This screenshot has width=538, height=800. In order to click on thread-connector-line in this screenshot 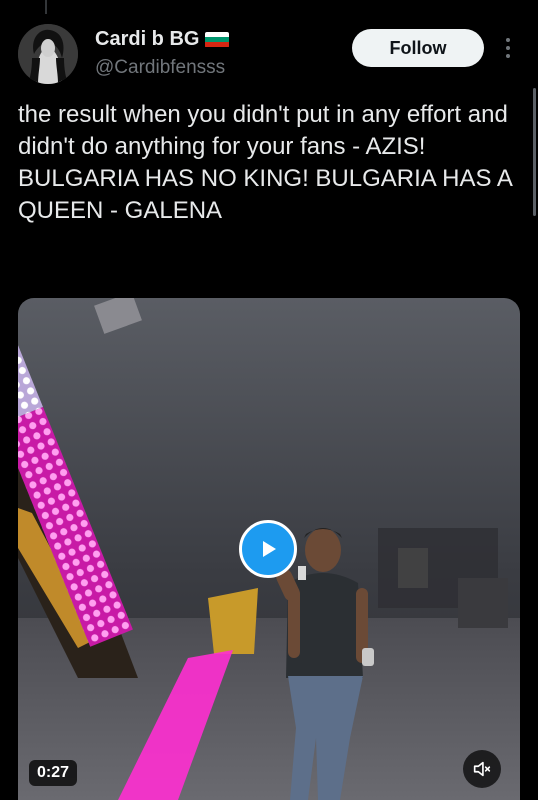, I will do `click(46, 7)`.